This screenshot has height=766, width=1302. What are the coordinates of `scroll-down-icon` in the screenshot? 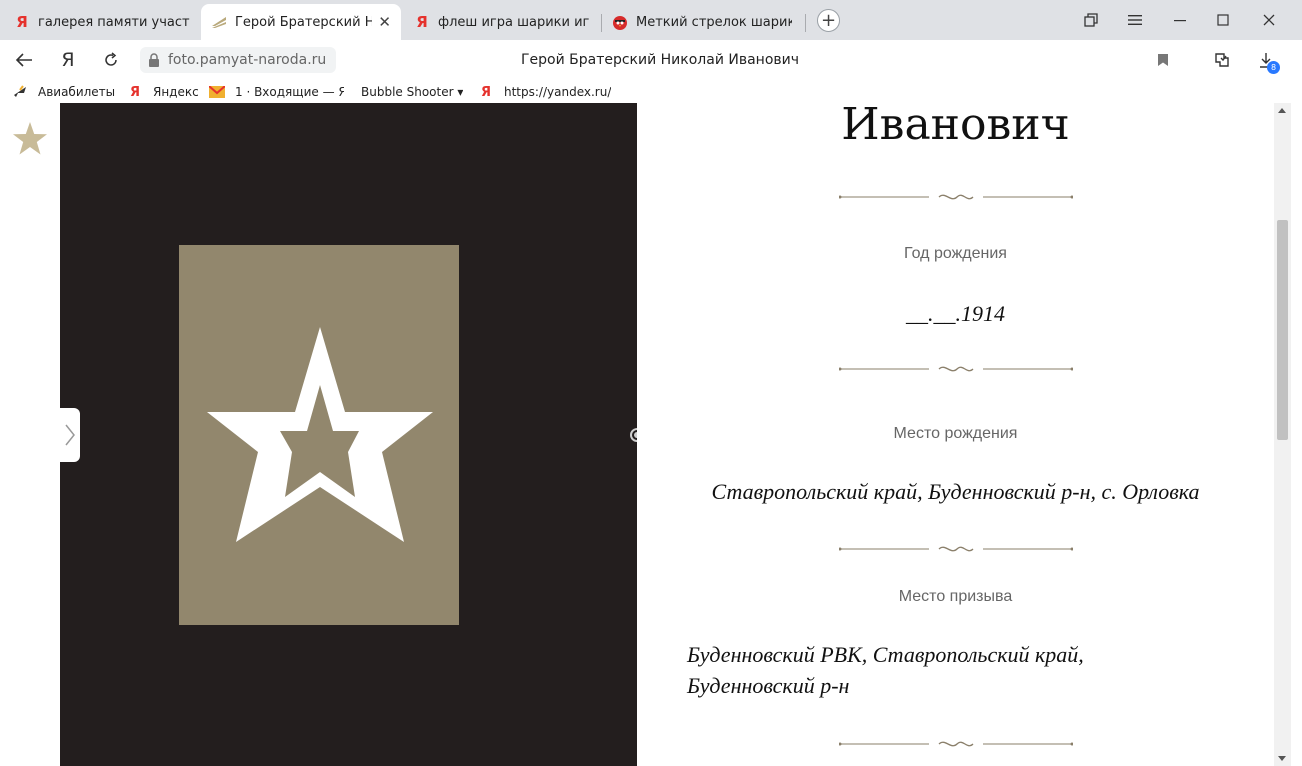 It's located at (1282, 758).